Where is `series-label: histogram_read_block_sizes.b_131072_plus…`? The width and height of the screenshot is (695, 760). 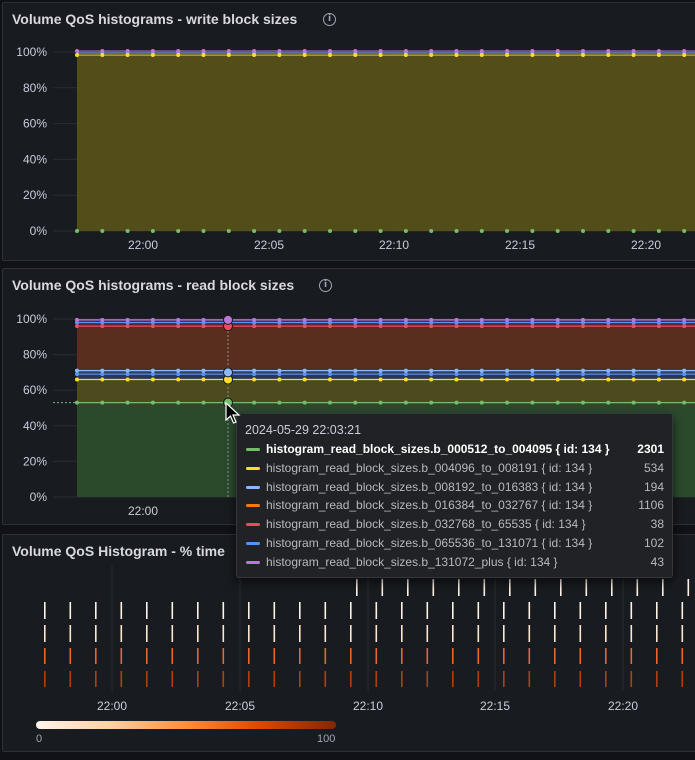 series-label: histogram_read_block_sizes.b_131072_plus… is located at coordinates (412, 561).